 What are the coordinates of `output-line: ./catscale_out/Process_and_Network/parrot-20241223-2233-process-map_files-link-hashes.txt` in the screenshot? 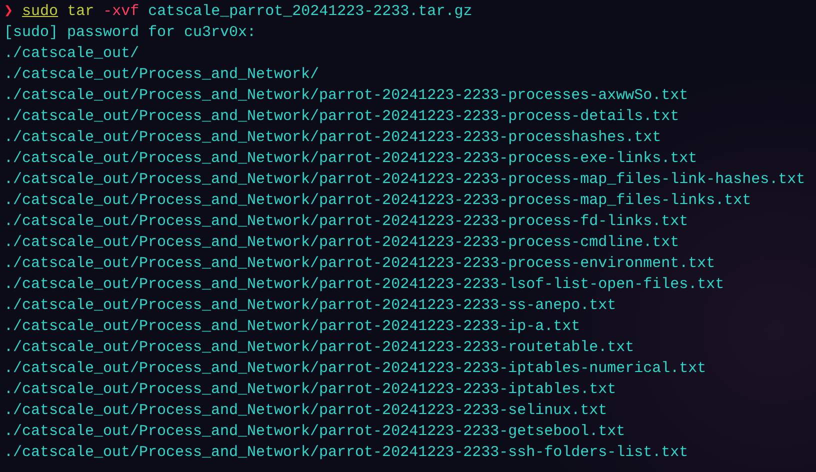 It's located at (405, 179).